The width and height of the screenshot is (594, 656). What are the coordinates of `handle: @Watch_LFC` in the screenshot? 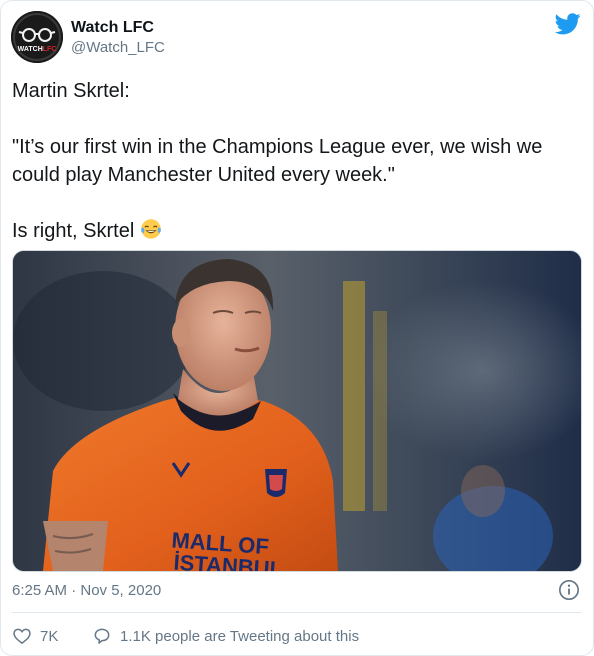 It's located at (118, 48).